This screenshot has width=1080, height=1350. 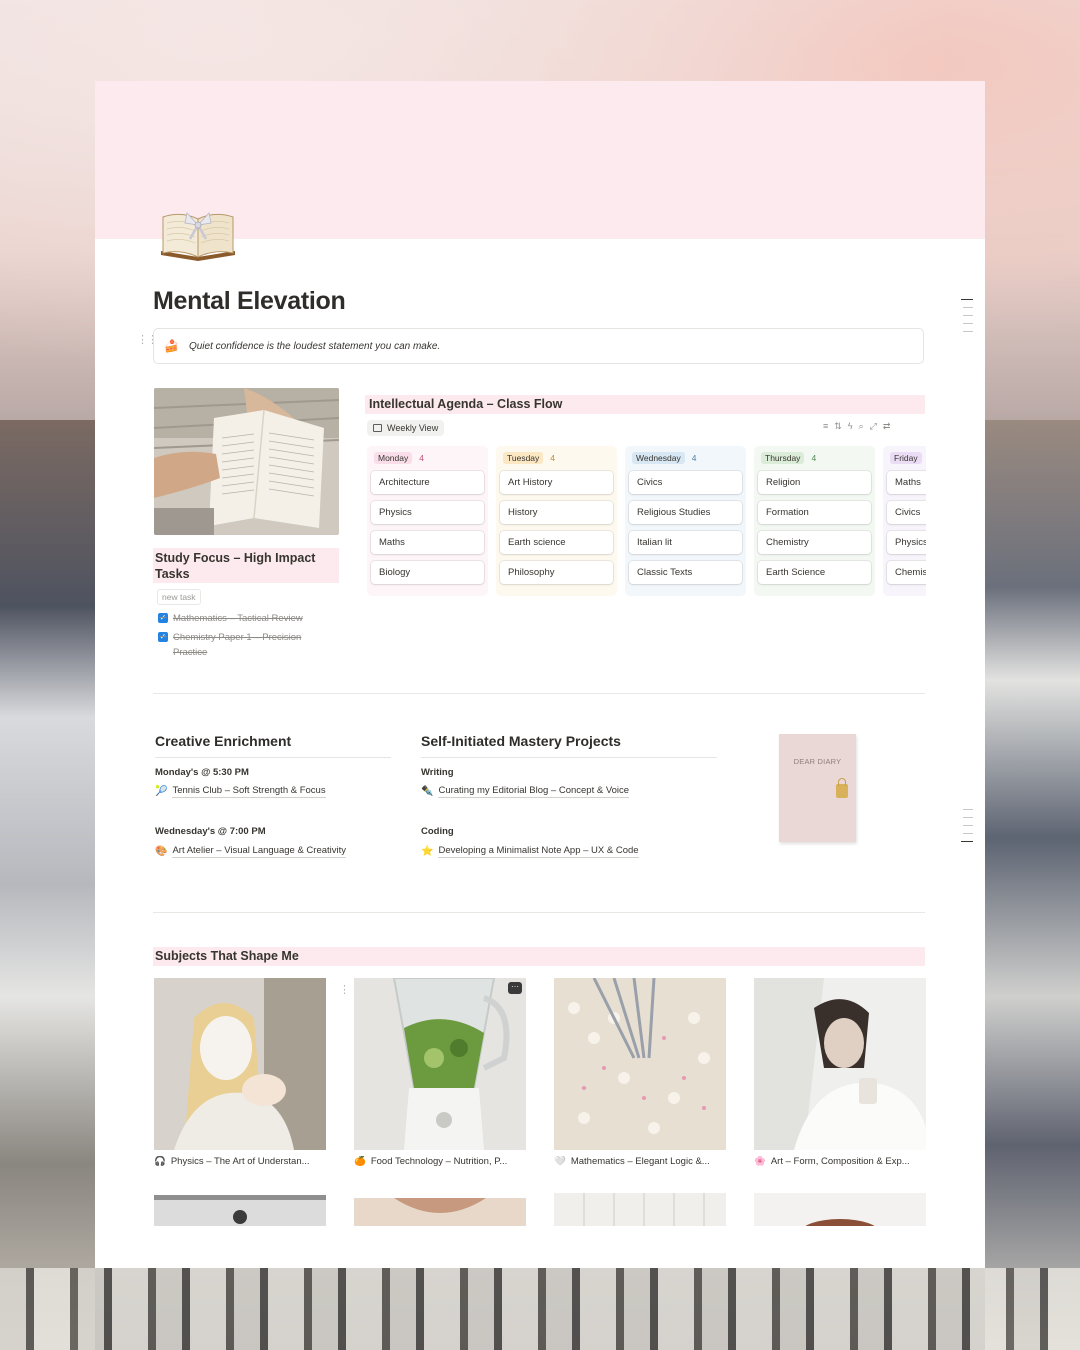 What do you see at coordinates (160, 1161) in the screenshot?
I see `headphones-icon: 🎧` at bounding box center [160, 1161].